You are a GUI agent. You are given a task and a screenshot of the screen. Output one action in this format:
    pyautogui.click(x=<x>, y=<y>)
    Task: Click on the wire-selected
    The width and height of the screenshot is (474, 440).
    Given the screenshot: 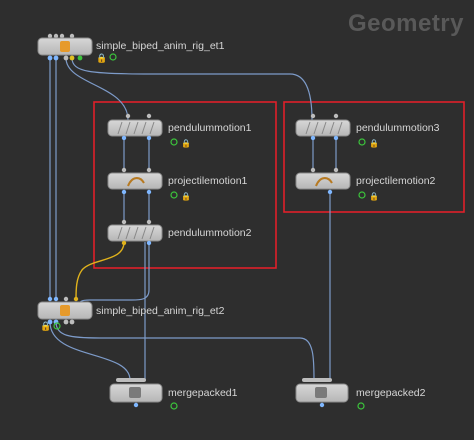 What is the action you would take?
    pyautogui.click(x=100, y=271)
    